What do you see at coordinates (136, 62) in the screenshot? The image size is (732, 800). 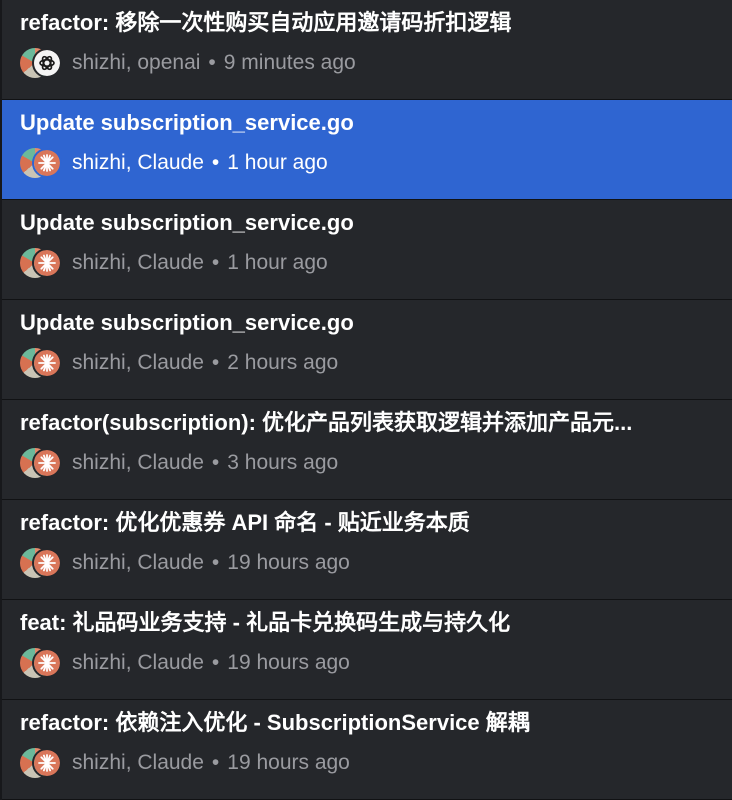 I see `commit-authors: shizhi, openai` at bounding box center [136, 62].